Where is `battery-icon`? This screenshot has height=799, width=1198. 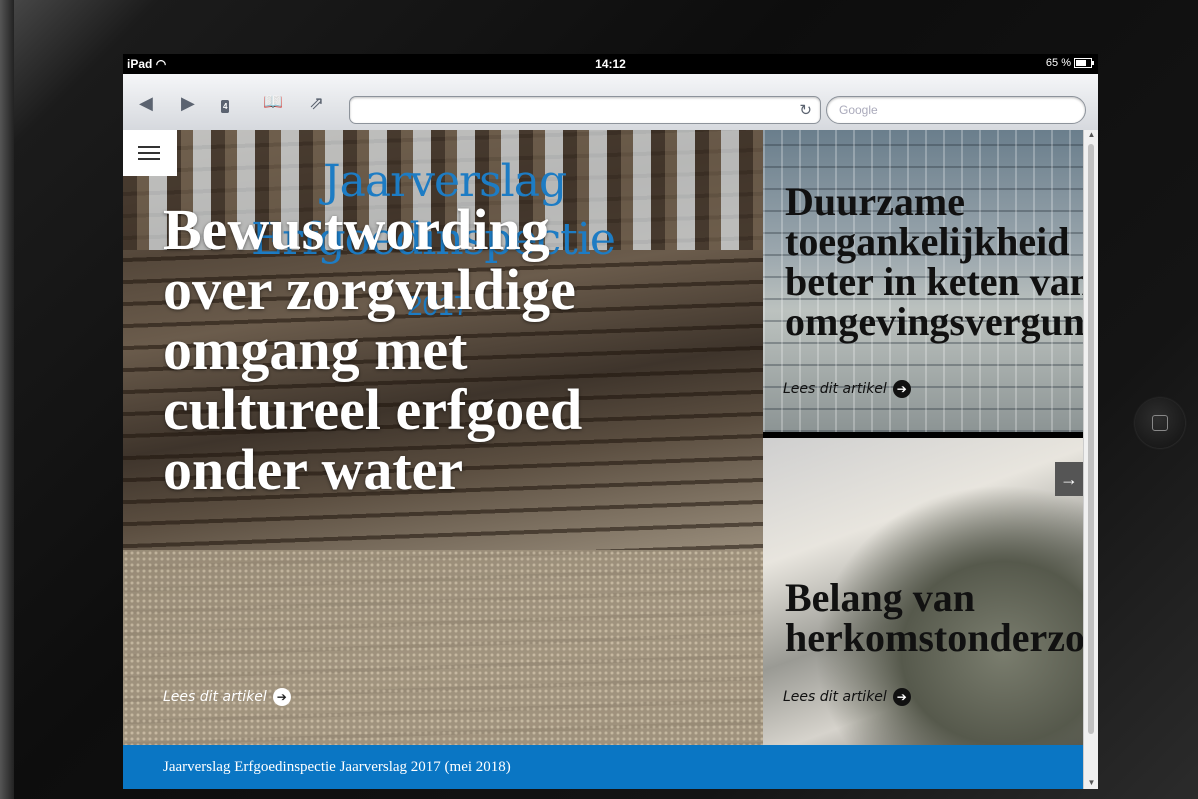
battery-icon is located at coordinates (1084, 63).